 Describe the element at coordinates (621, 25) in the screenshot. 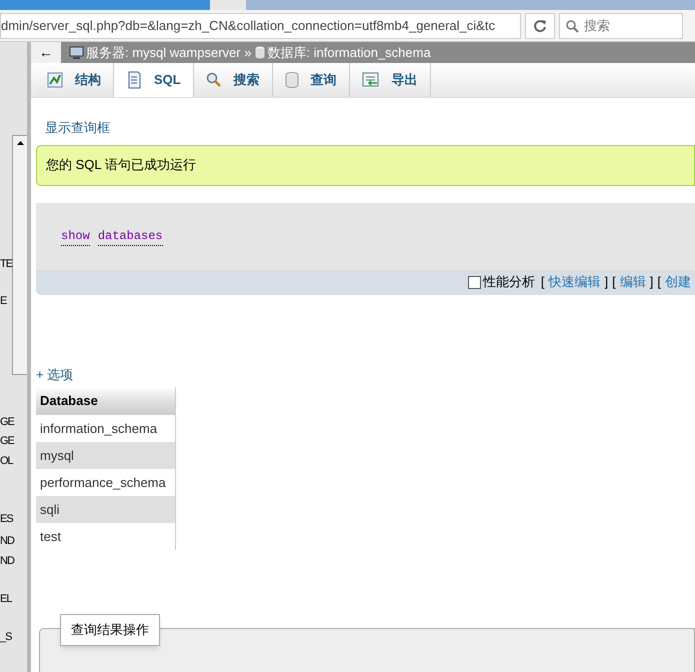

I see `search-field: 搜索` at that location.